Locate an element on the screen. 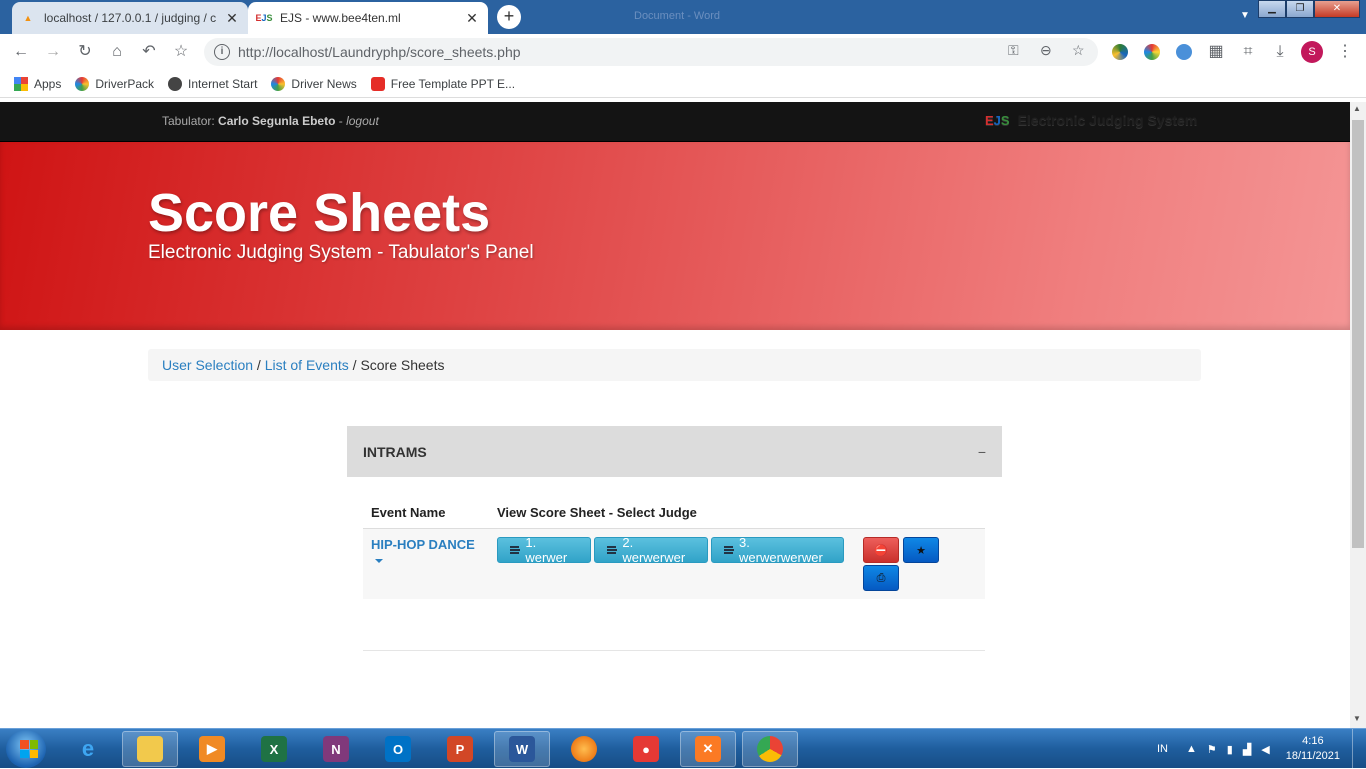 The height and width of the screenshot is (769, 1366). key-icon: ⚿ is located at coordinates (1013, 50).